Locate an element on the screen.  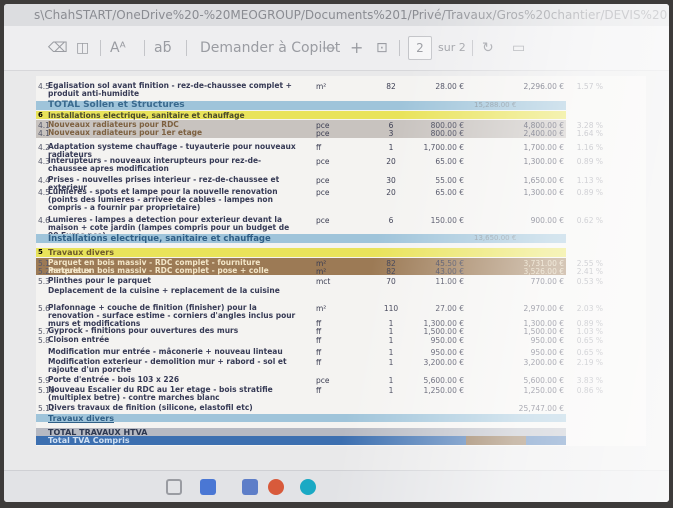
notification-icon is located at coordinates (276, 487).